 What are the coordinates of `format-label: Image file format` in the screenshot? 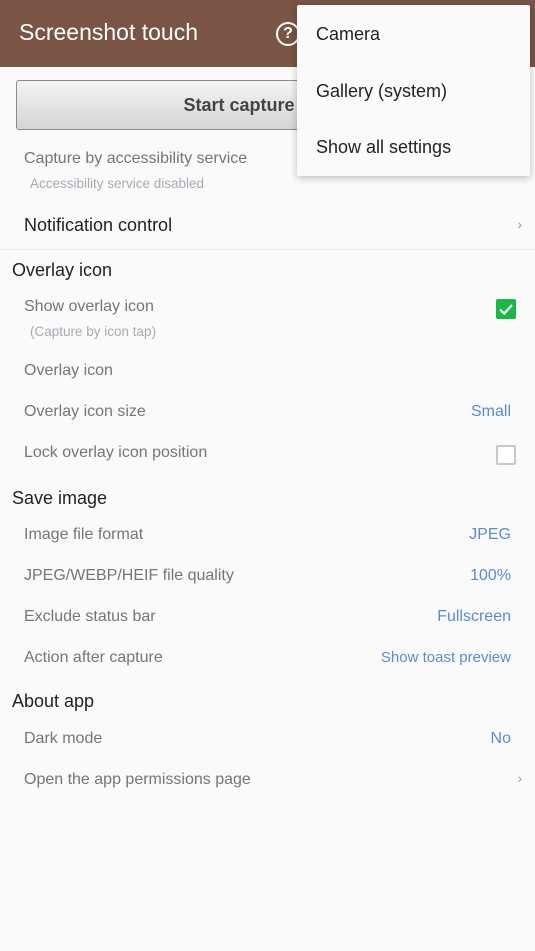 It's located at (84, 534).